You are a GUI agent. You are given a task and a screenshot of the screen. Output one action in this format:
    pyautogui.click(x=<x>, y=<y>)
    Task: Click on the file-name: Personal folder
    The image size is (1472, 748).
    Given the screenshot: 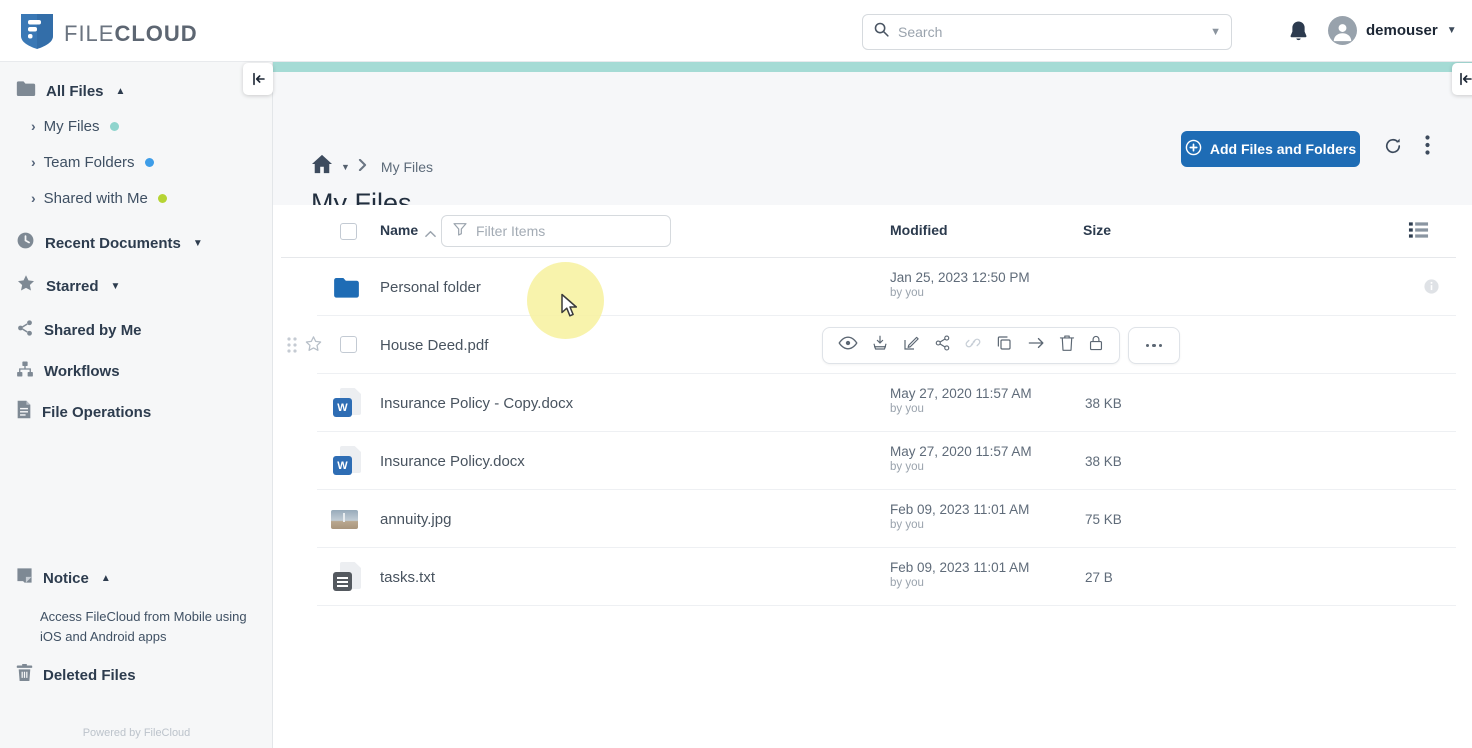 What is the action you would take?
    pyautogui.click(x=430, y=287)
    